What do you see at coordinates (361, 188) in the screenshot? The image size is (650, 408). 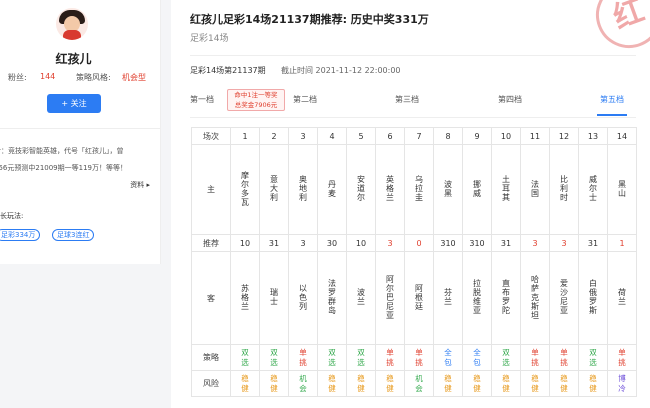 I see `home-team-text: 安道尔` at bounding box center [361, 188].